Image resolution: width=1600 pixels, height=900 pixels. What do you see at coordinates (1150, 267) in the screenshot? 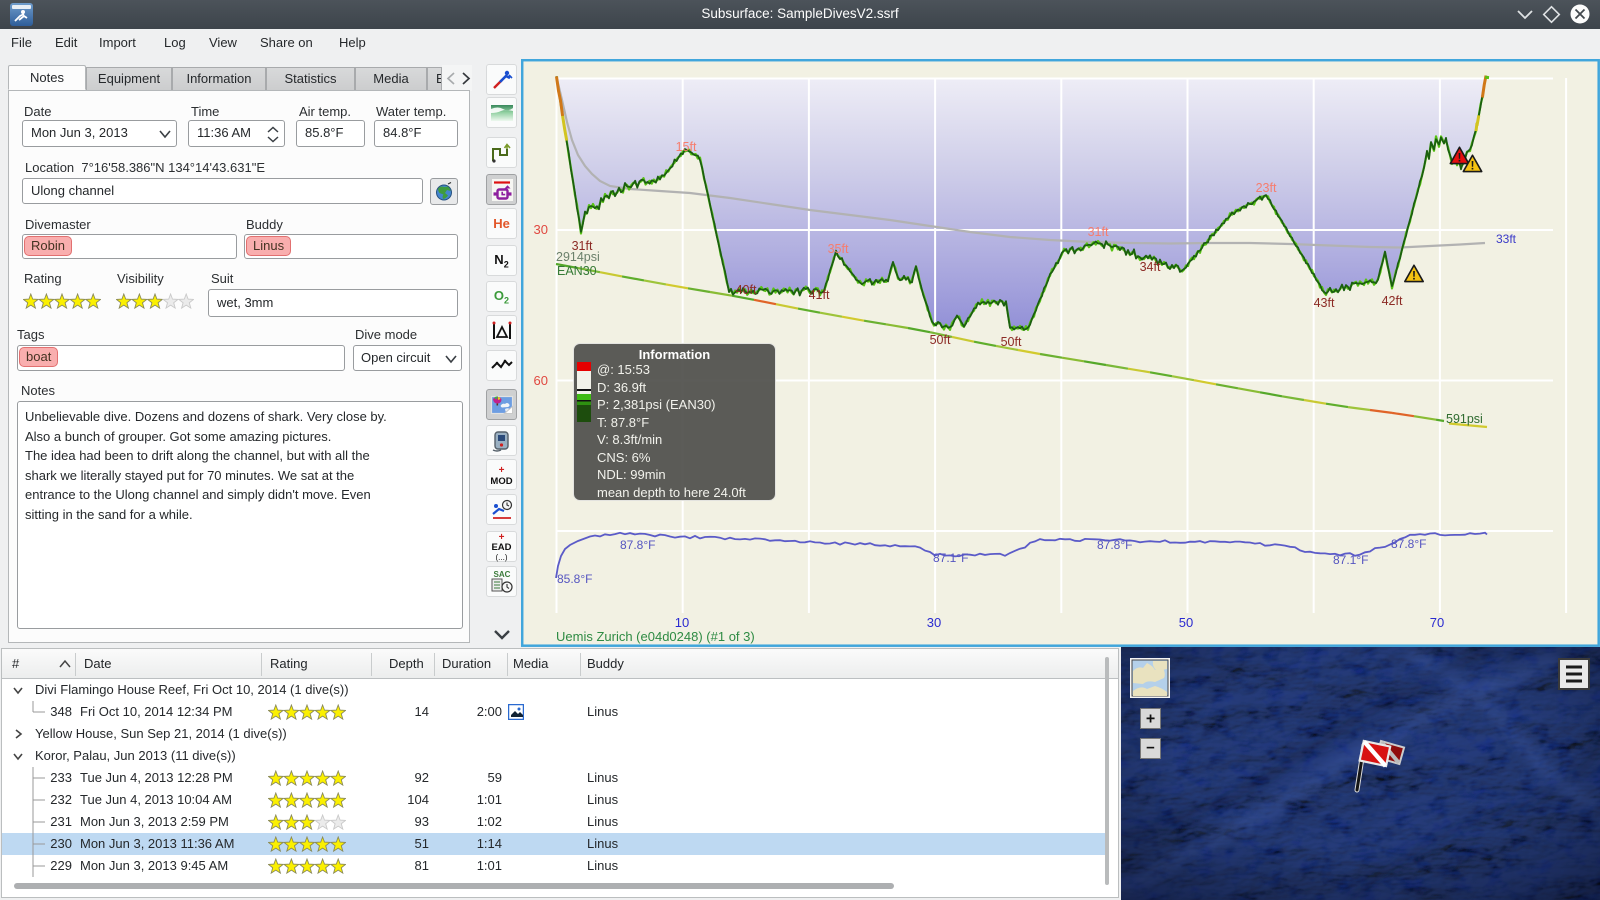
I see `svg-text: 34ft` at bounding box center [1150, 267].